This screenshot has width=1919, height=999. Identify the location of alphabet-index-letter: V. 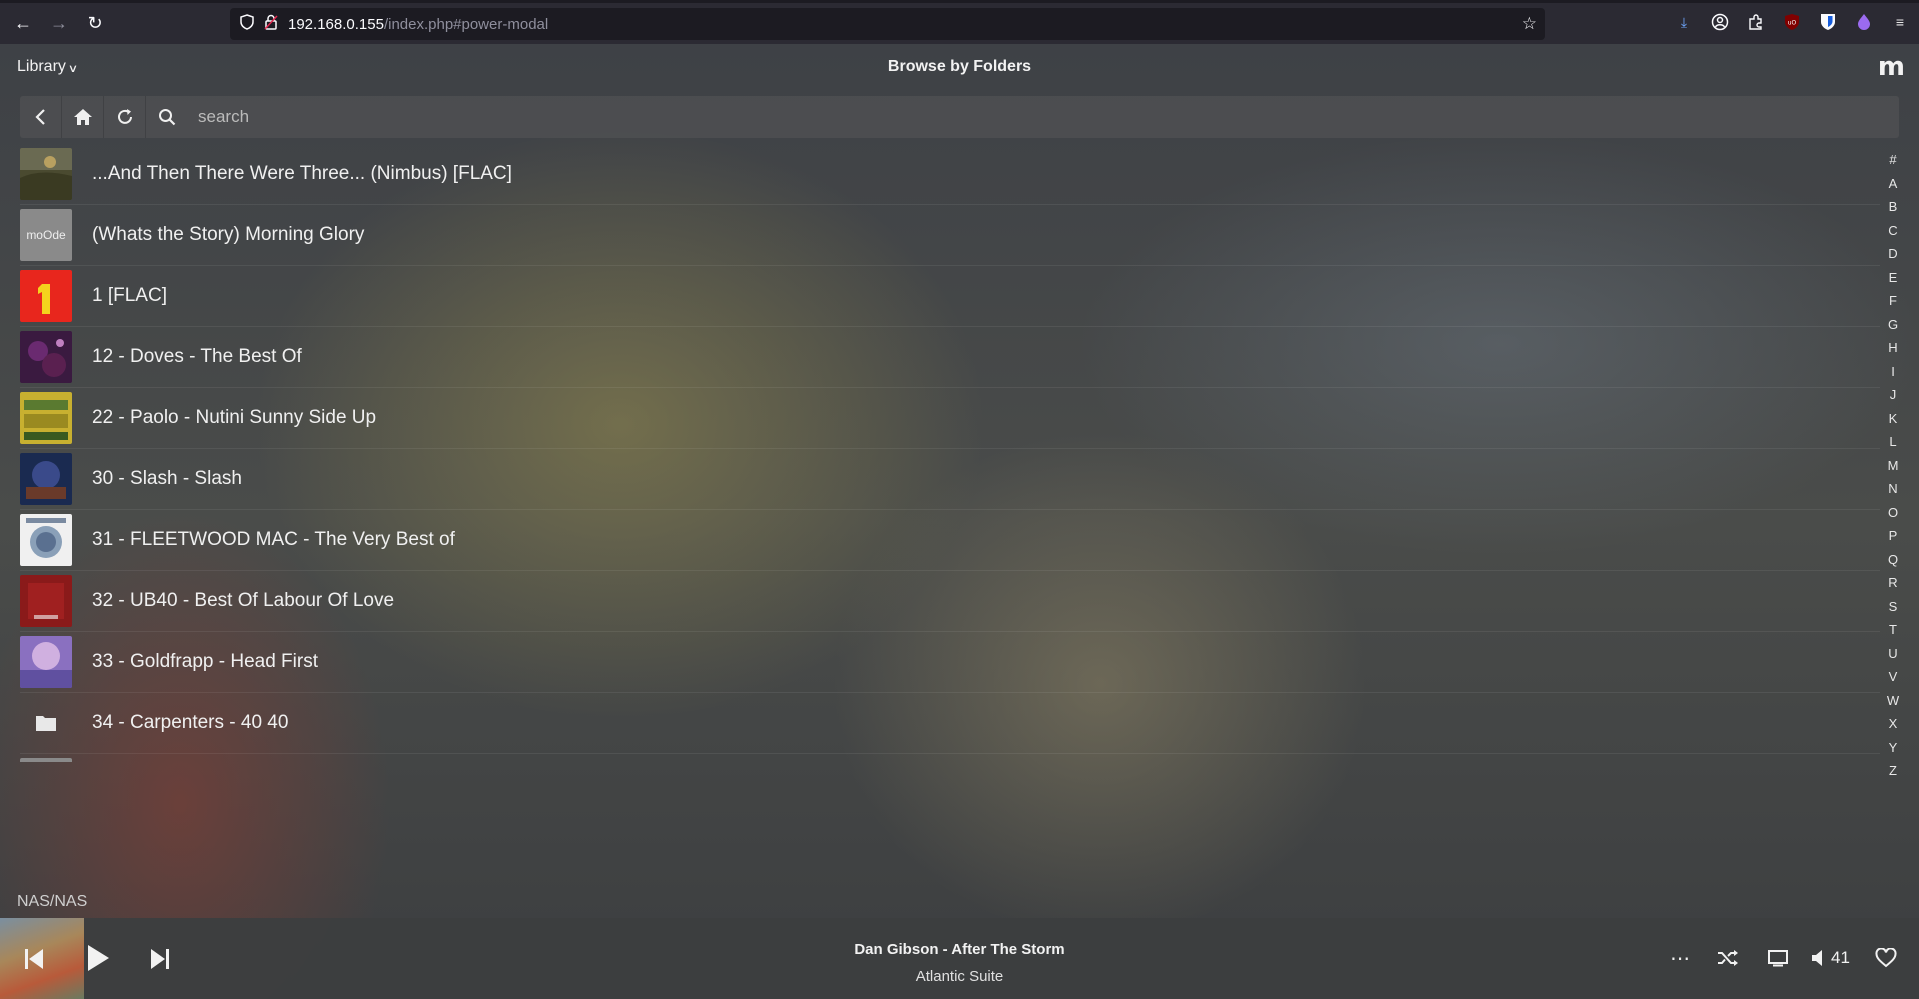
(1893, 677).